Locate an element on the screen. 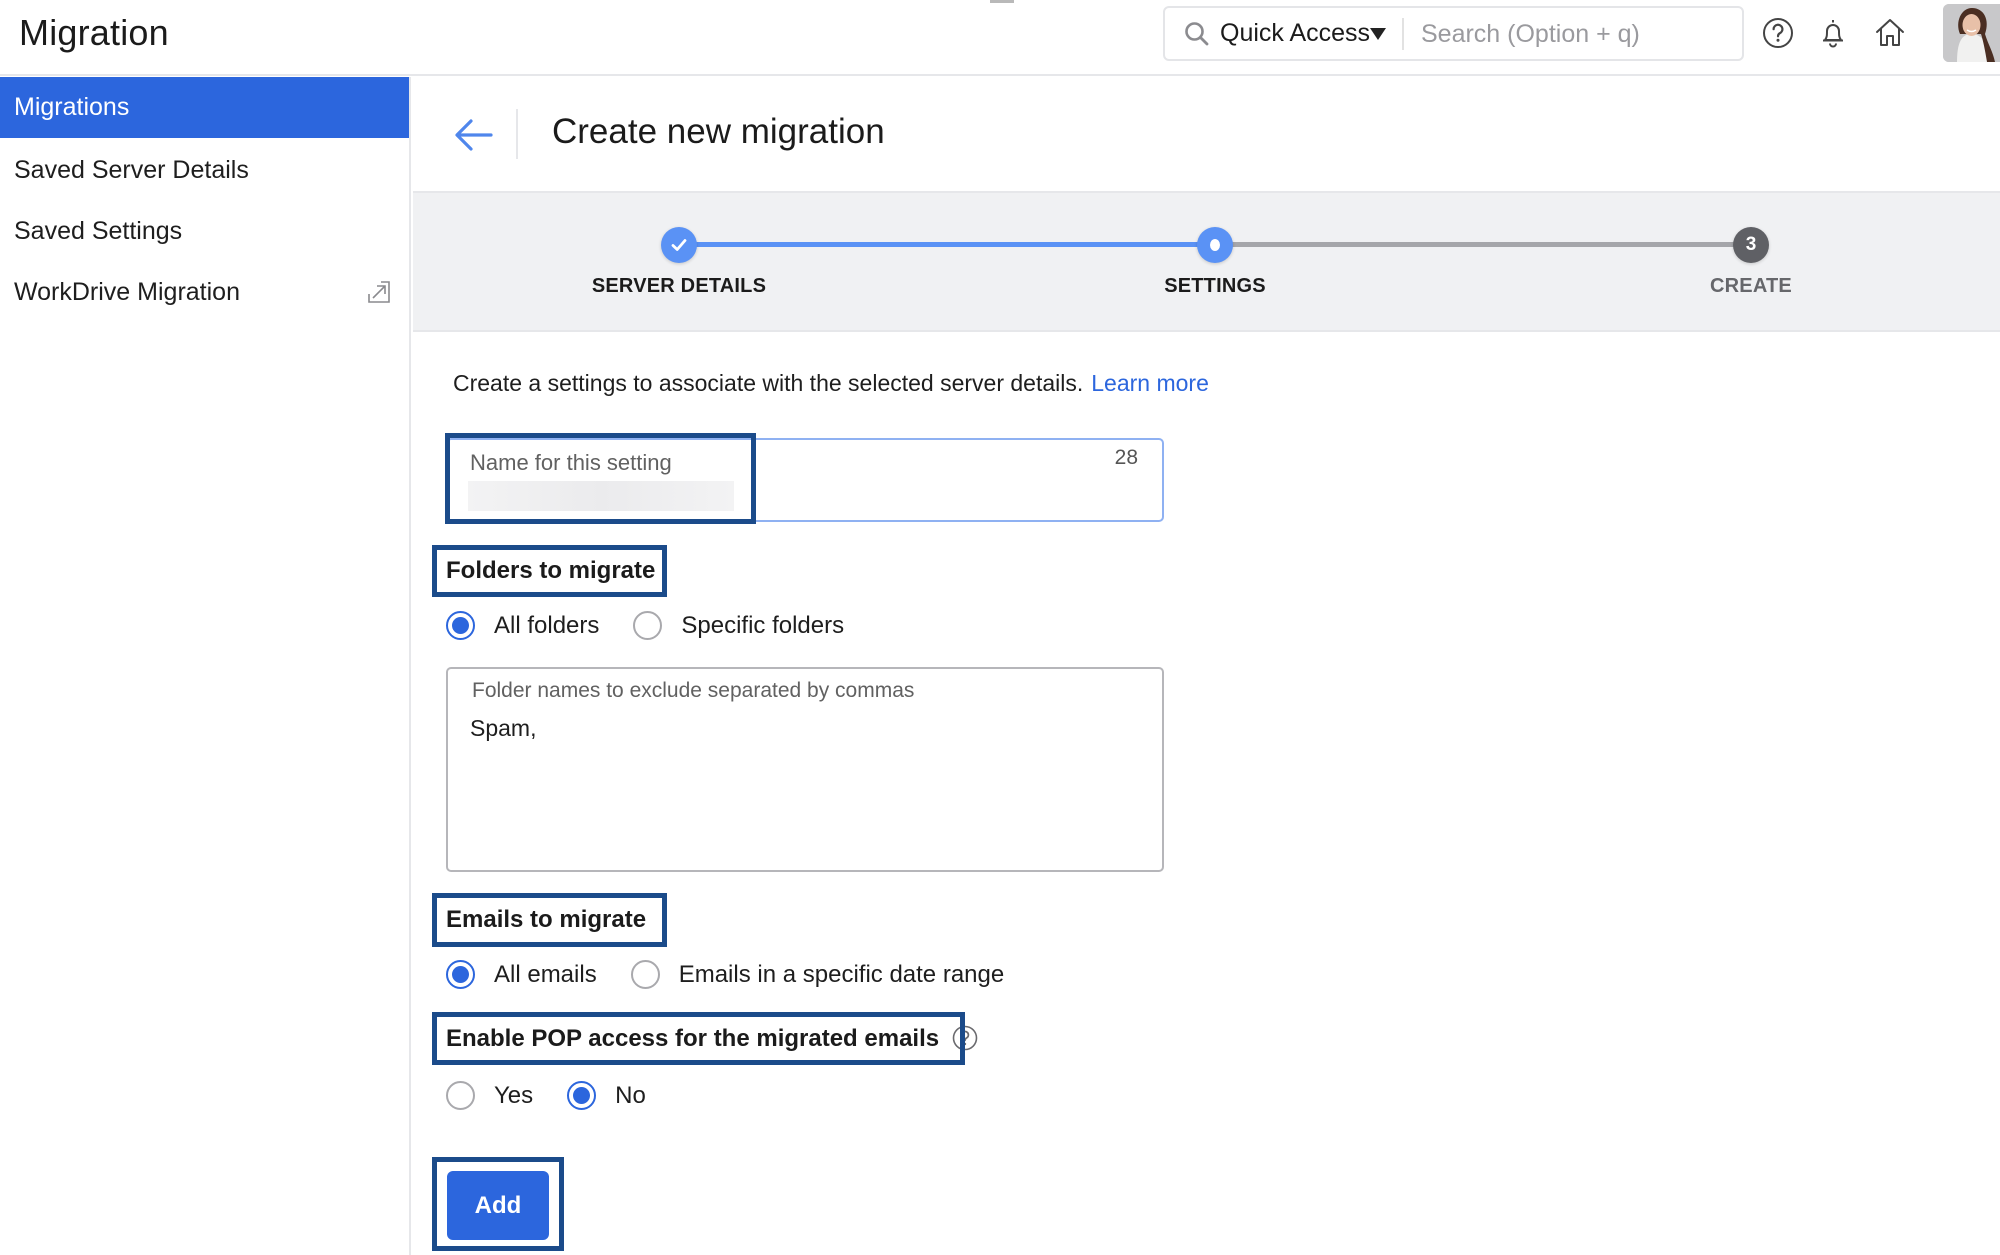  step-connector-completed is located at coordinates (947, 244).